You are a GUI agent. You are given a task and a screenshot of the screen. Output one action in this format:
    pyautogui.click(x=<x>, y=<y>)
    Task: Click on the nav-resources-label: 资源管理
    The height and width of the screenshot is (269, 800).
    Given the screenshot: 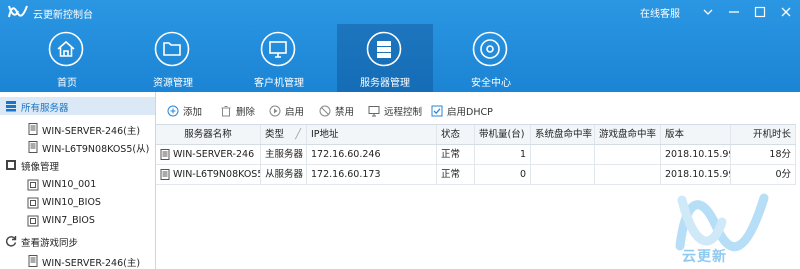 What is the action you would take?
    pyautogui.click(x=173, y=83)
    